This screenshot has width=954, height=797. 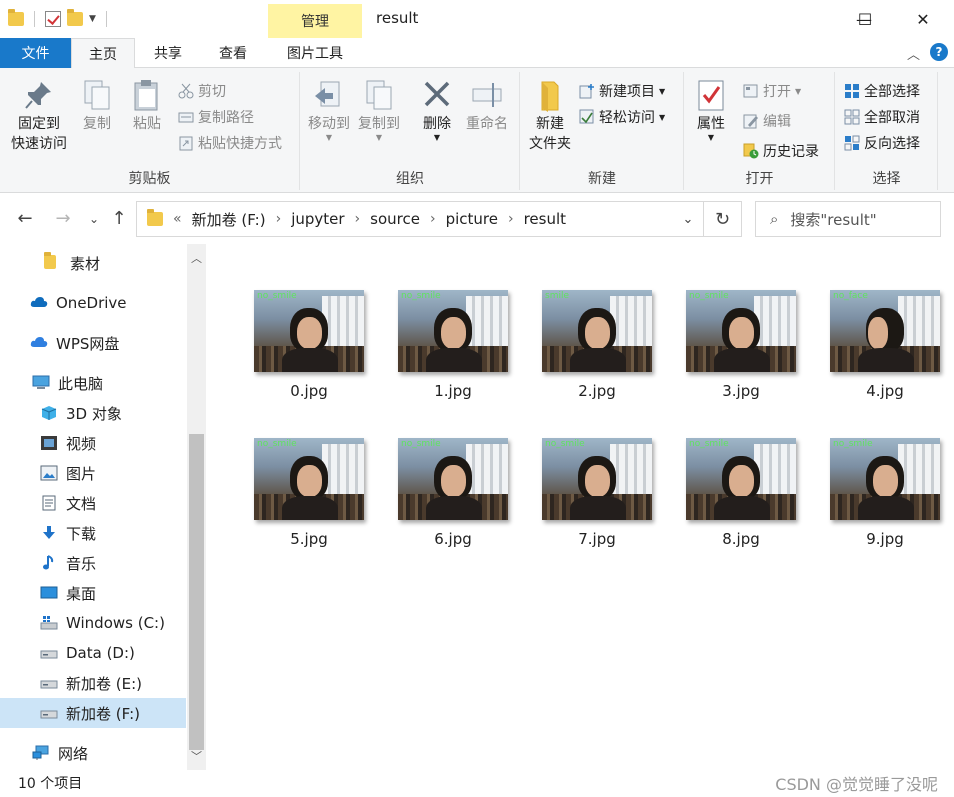 I want to click on back-arrow-icon: ←, so click(x=25, y=218).